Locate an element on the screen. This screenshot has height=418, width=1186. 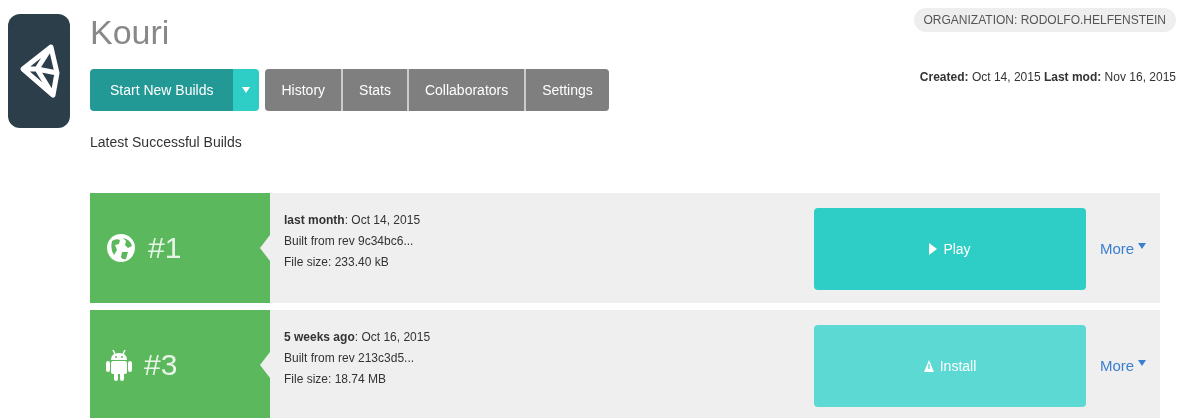
globe-icon is located at coordinates (121, 248).